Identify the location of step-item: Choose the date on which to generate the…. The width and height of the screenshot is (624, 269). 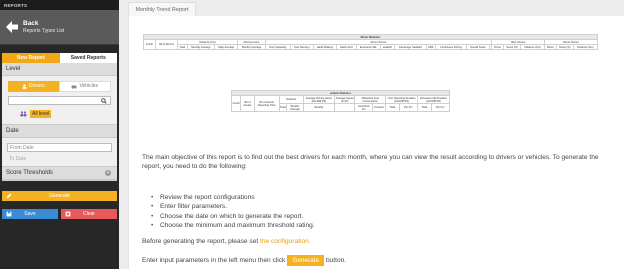
(351, 216).